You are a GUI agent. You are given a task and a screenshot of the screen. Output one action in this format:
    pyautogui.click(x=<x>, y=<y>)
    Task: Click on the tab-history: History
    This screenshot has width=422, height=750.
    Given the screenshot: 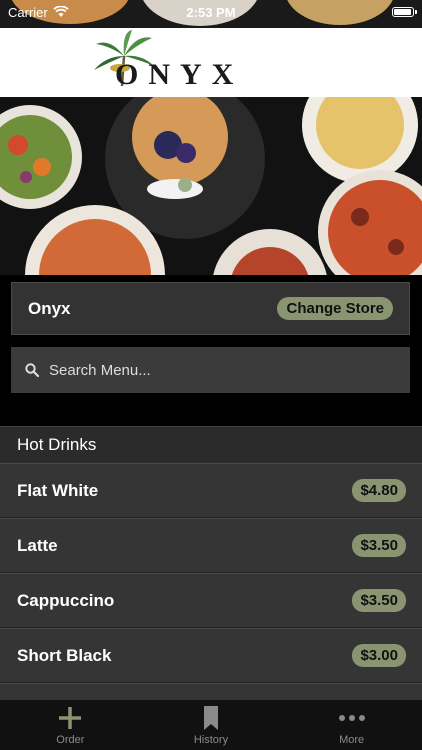 What is the action you would take?
    pyautogui.click(x=211, y=725)
    